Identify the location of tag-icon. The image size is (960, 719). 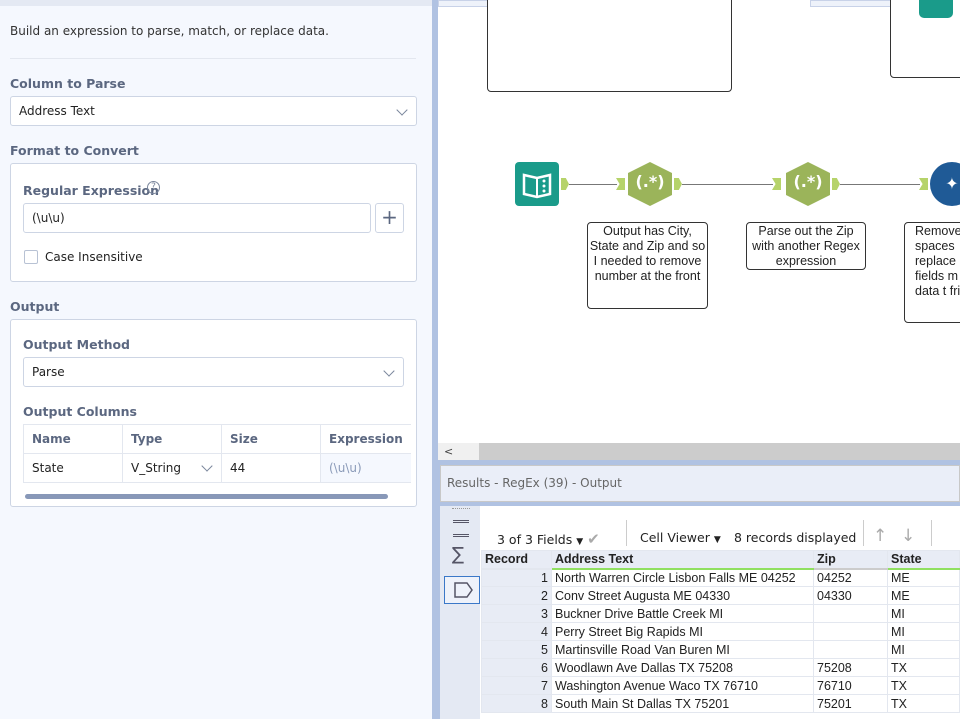
(462, 590).